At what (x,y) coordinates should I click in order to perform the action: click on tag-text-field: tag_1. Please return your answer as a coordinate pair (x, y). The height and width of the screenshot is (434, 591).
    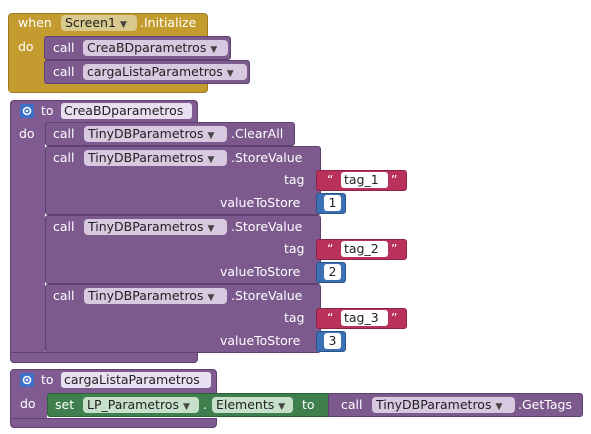
    Looking at the image, I should click on (364, 180).